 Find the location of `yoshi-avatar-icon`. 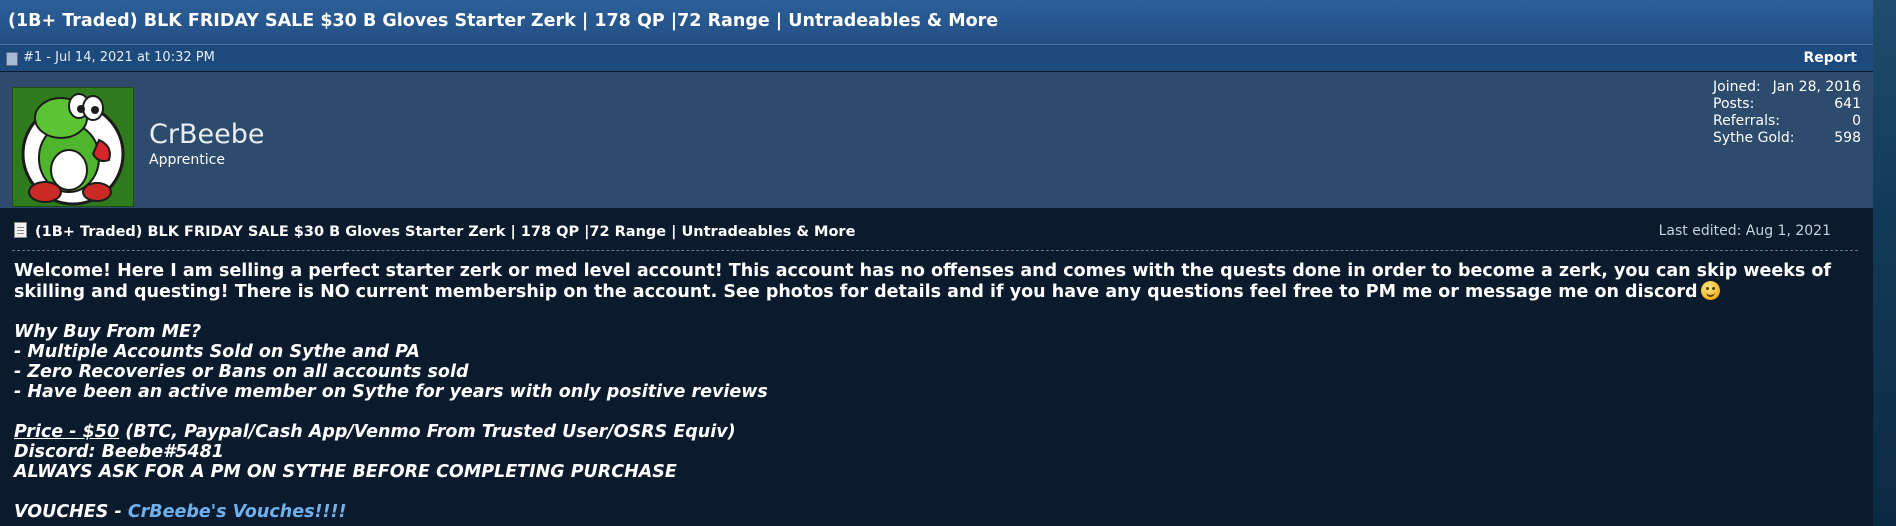

yoshi-avatar-icon is located at coordinates (73, 147).